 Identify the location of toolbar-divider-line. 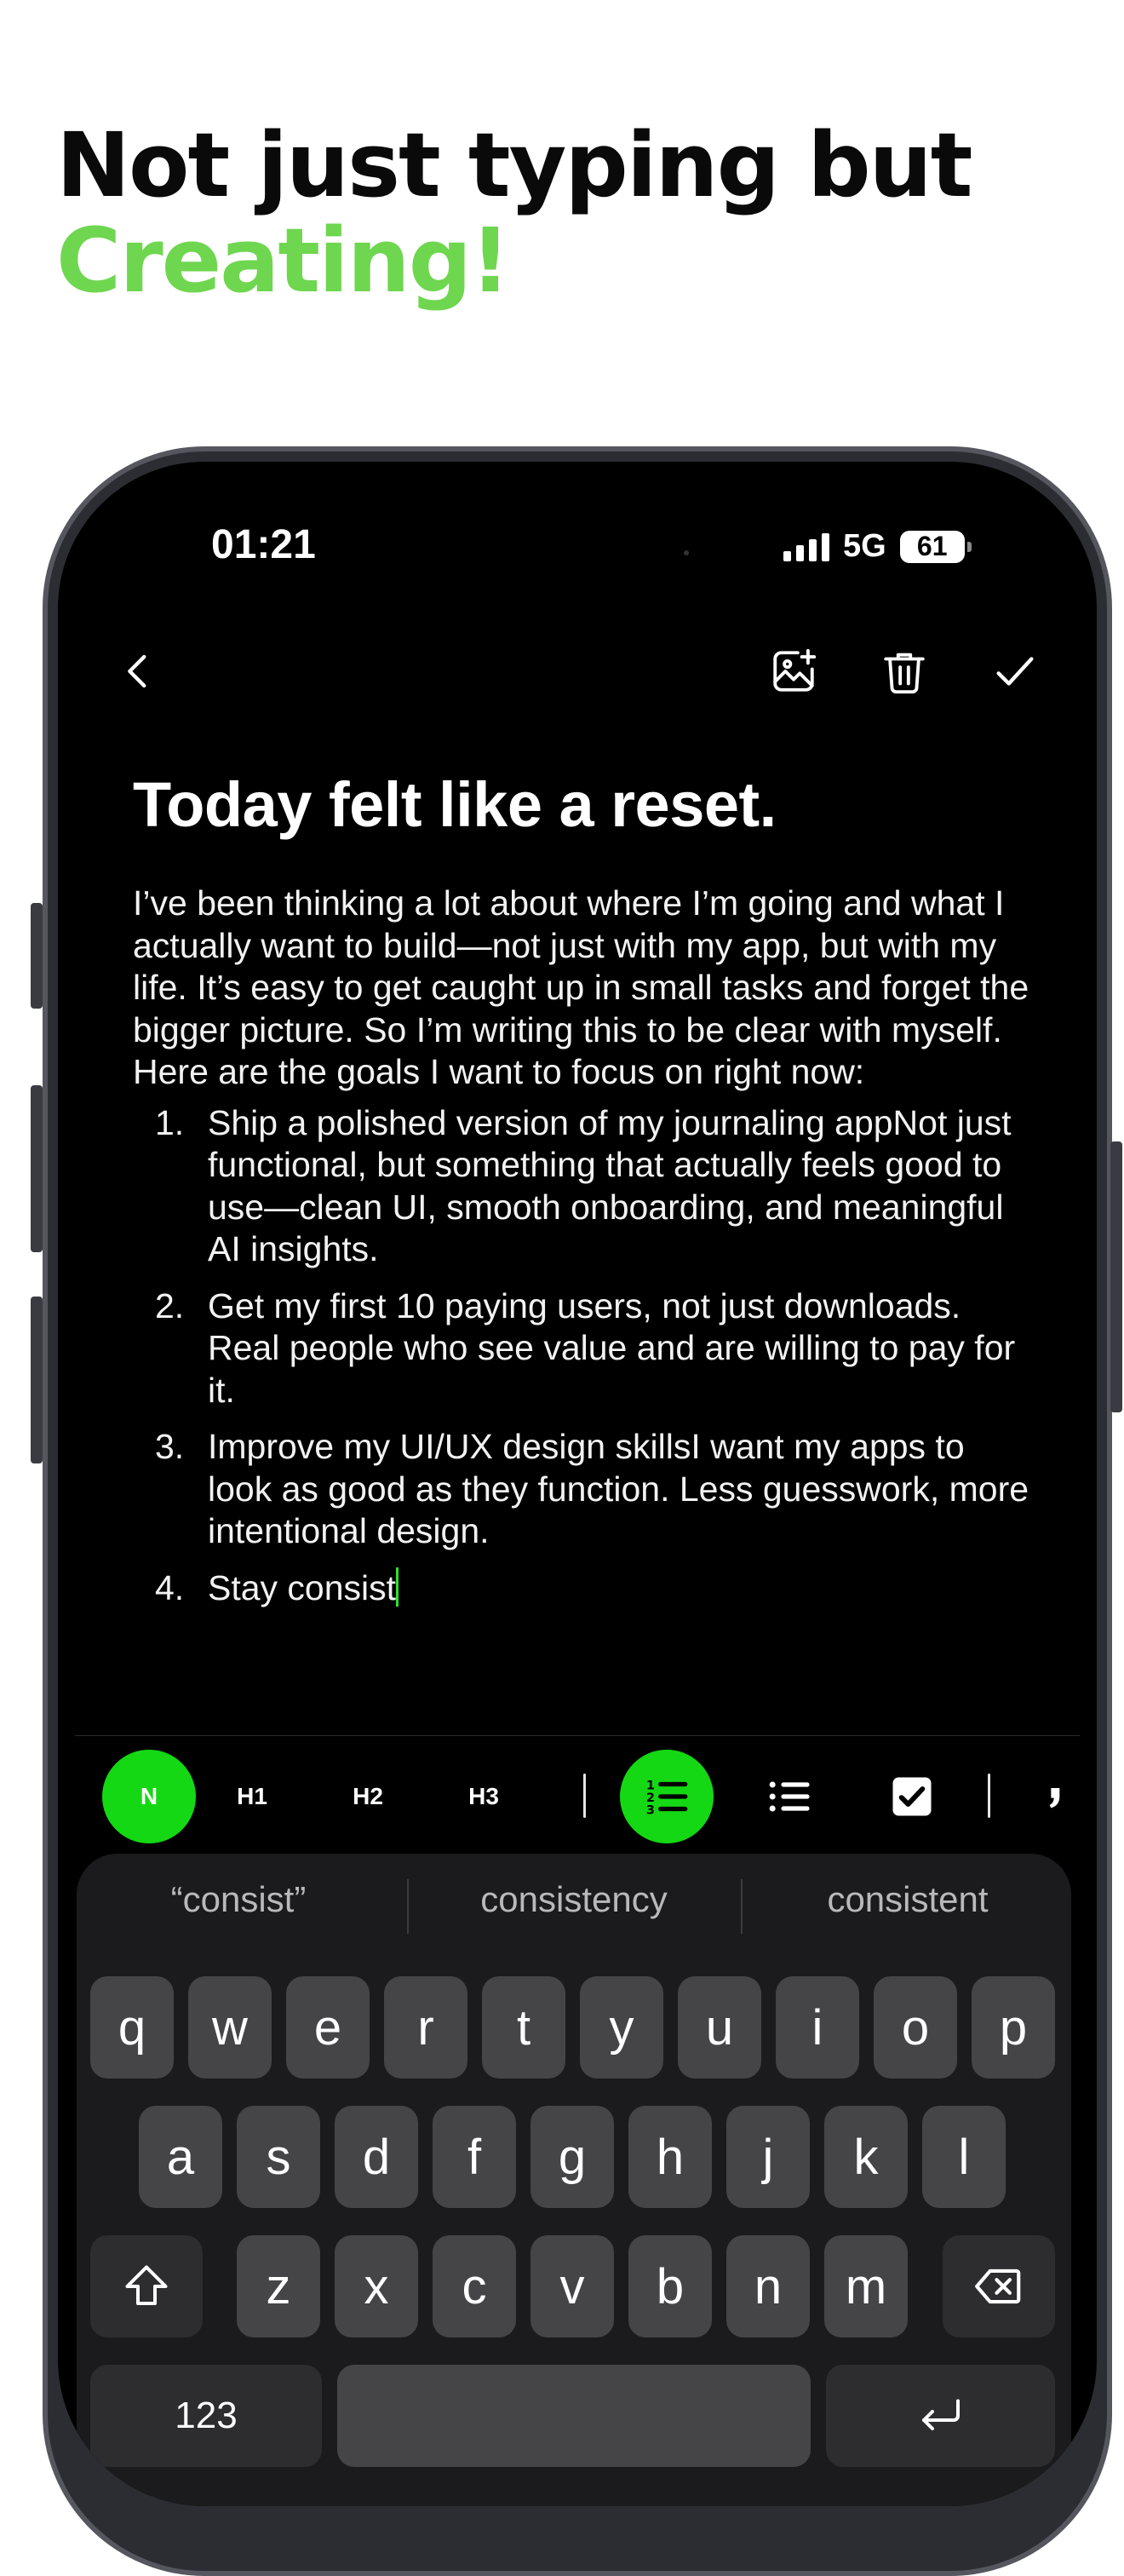
(577, 1736).